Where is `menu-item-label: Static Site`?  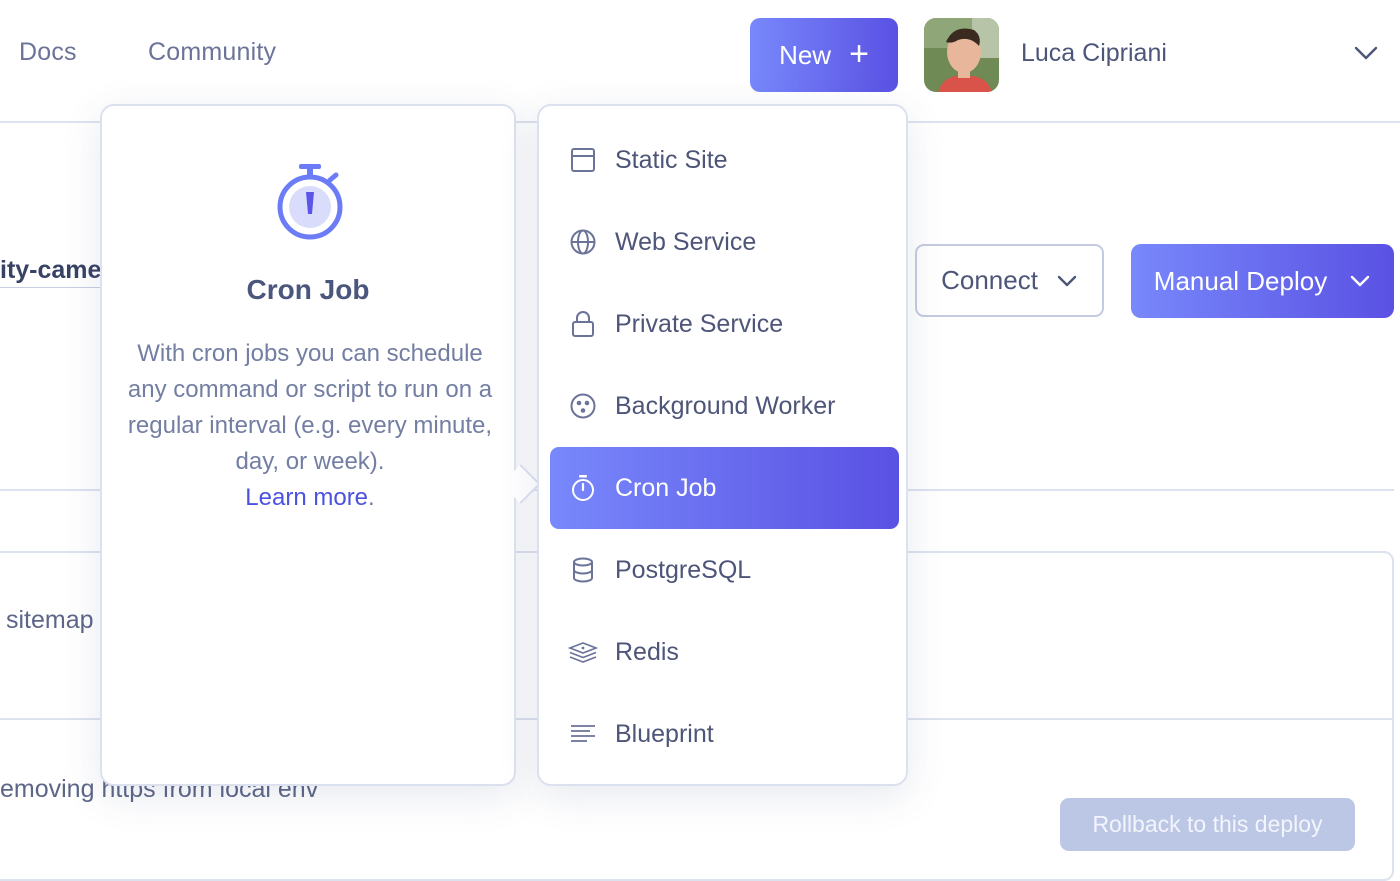
menu-item-label: Static Site is located at coordinates (671, 159).